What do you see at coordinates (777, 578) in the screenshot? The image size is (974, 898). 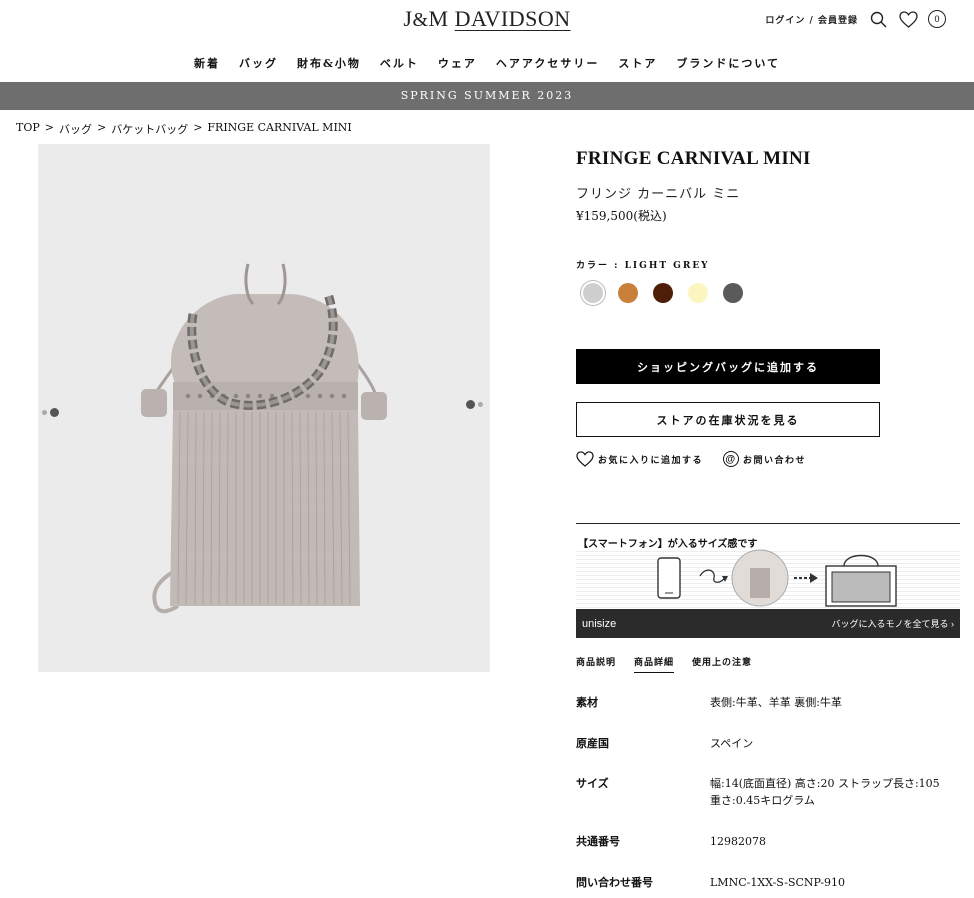 I see `size-comparison-art` at bounding box center [777, 578].